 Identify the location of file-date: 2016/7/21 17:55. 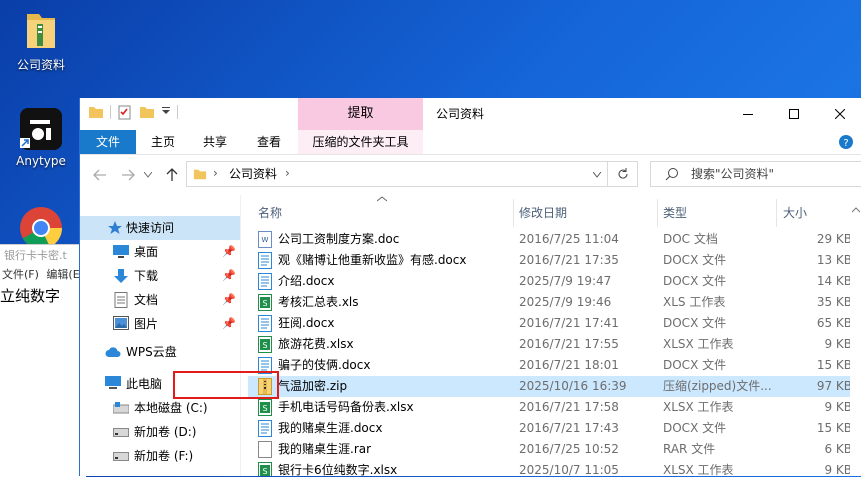
(569, 344).